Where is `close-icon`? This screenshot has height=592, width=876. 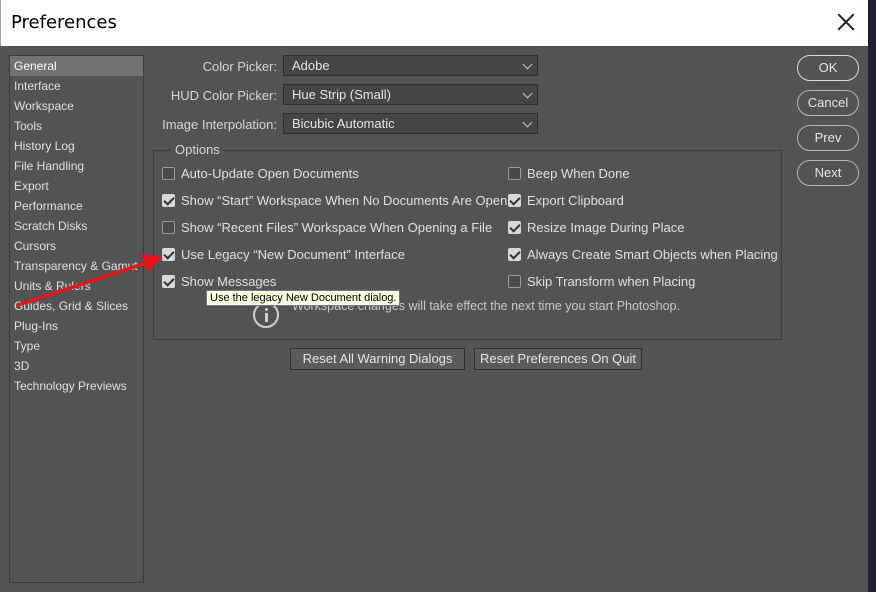 close-icon is located at coordinates (846, 22).